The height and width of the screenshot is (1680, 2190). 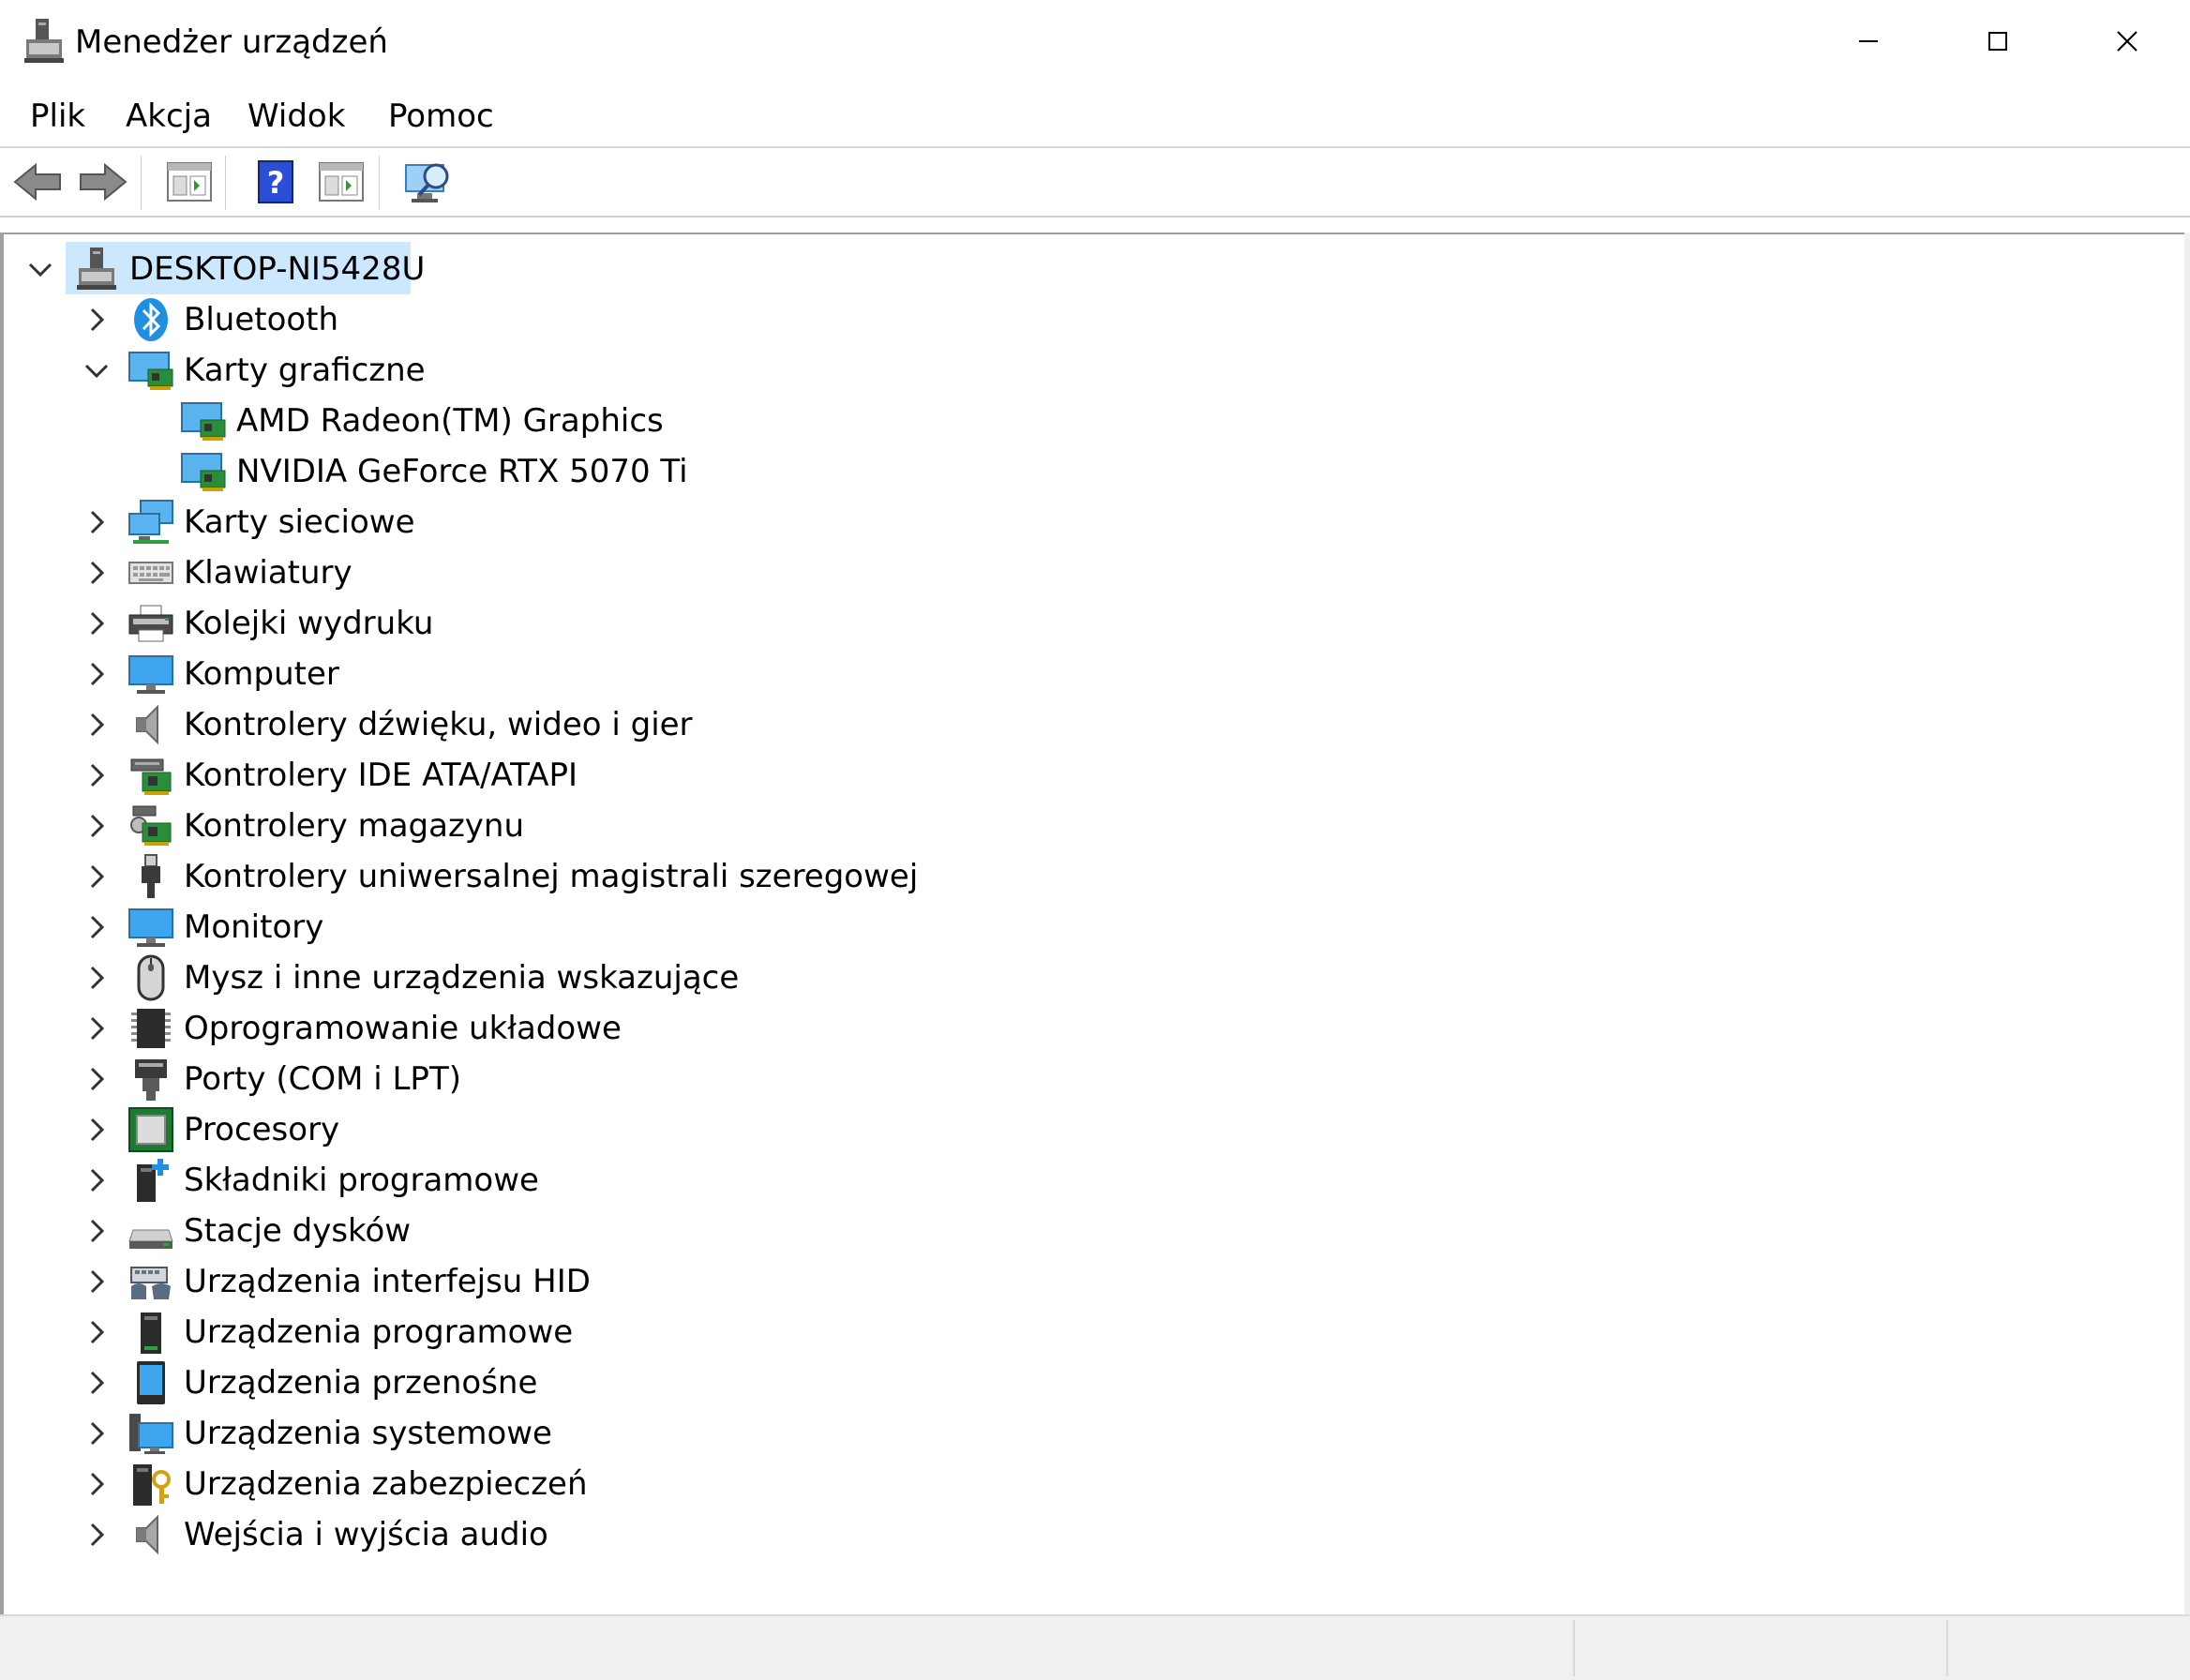 What do you see at coordinates (151, 1434) in the screenshot?
I see `system-device-icon` at bounding box center [151, 1434].